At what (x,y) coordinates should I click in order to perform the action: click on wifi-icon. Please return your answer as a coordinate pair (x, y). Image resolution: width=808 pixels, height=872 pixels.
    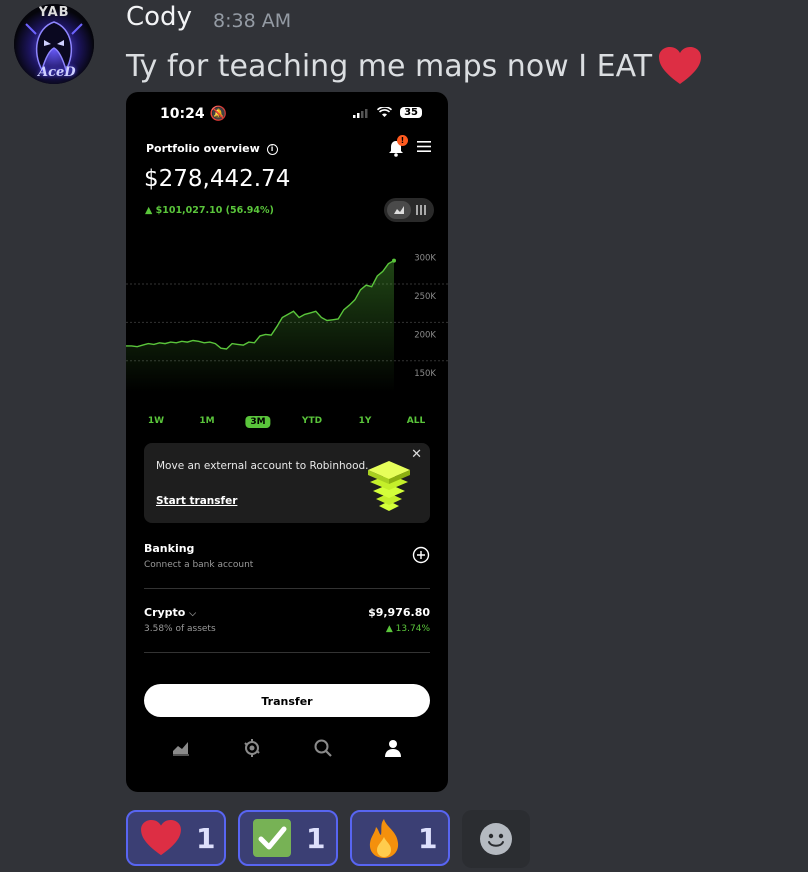
    Looking at the image, I should click on (385, 112).